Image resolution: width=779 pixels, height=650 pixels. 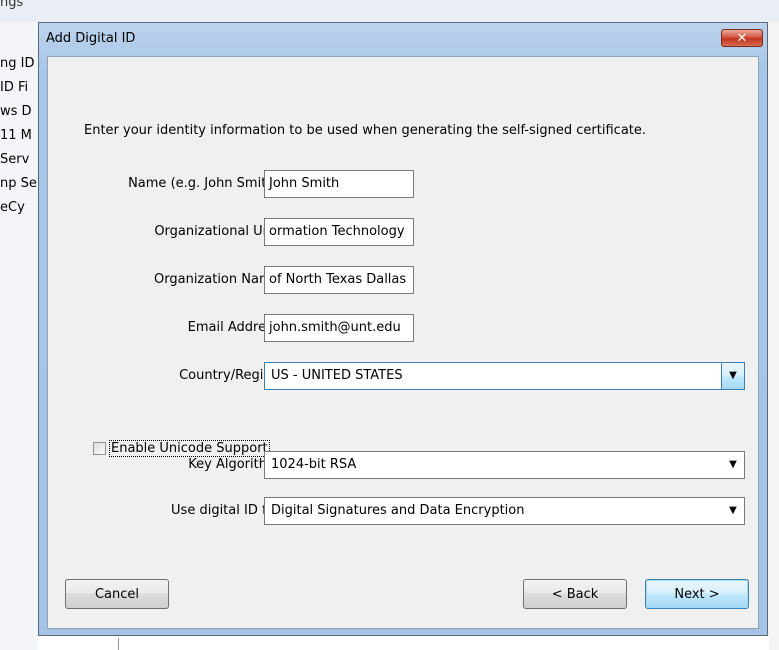 I want to click on key-algorithm-label: Key Algorithm:, so click(x=236, y=464).